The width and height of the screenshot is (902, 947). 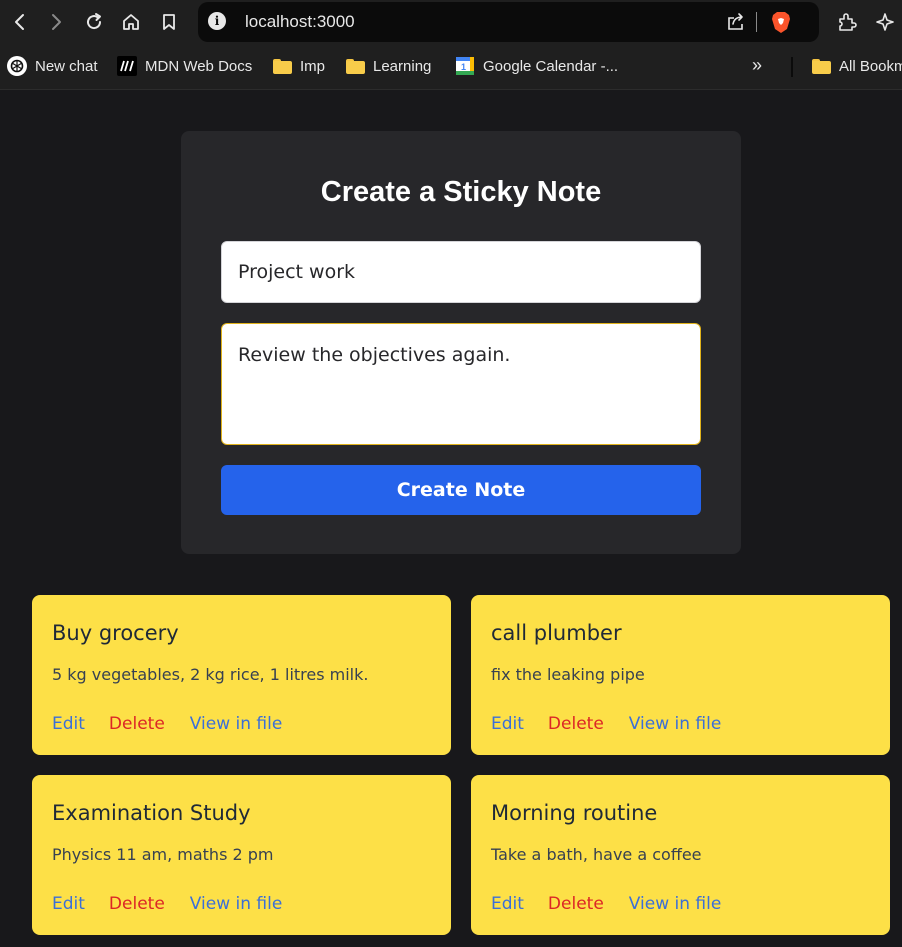 I want to click on note-content-textarea: Review the objectives again., so click(x=461, y=384).